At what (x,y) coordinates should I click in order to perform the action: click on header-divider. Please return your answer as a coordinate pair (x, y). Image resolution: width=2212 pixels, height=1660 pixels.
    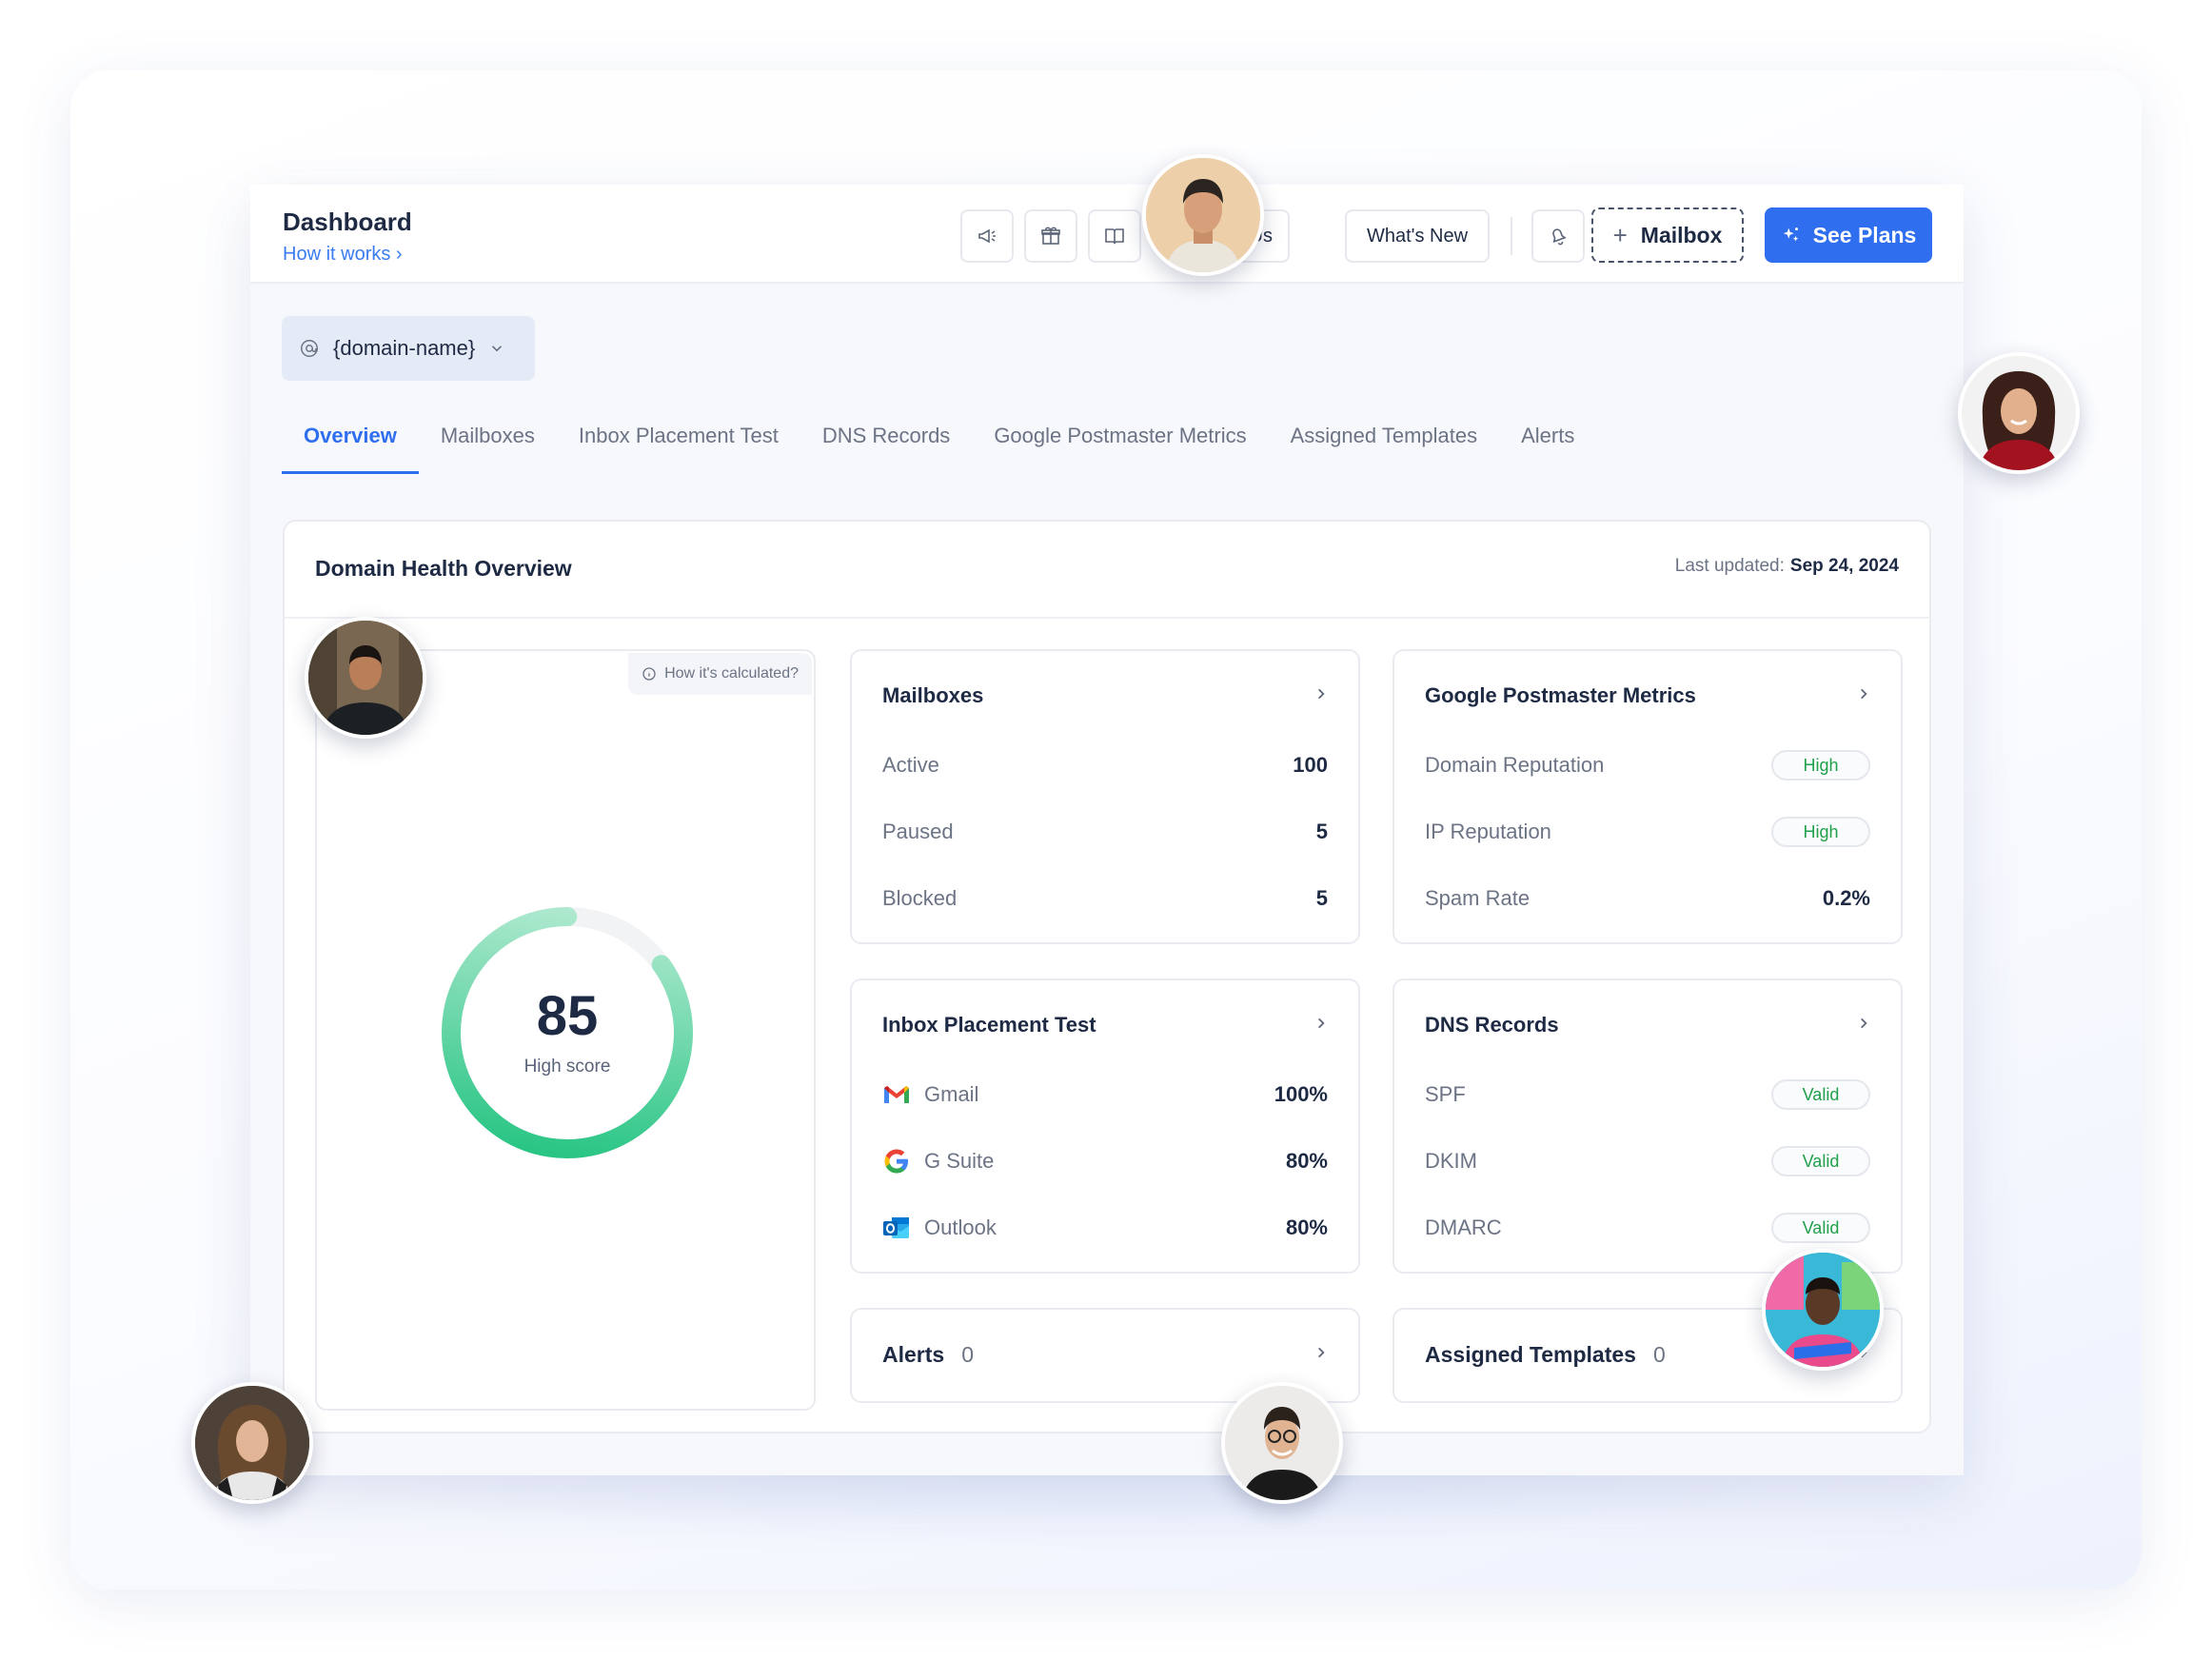
    Looking at the image, I should click on (1511, 236).